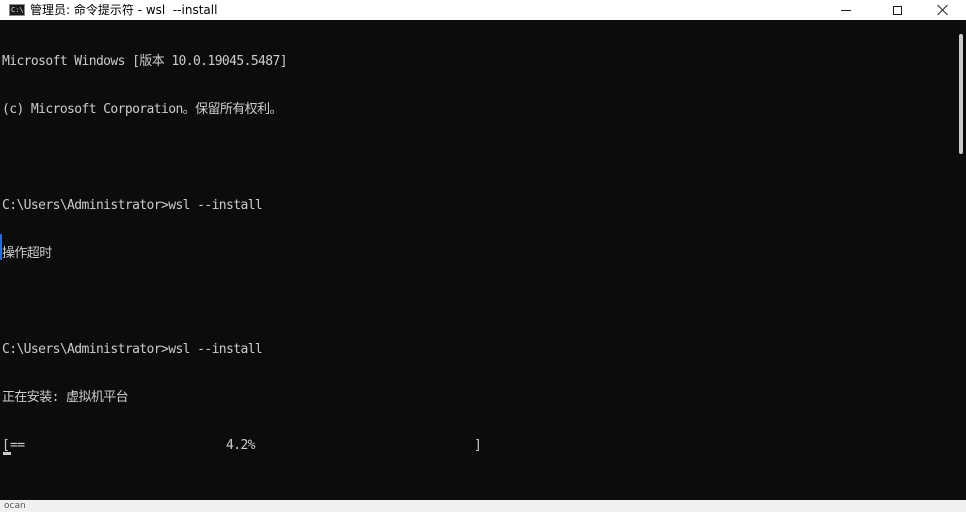 This screenshot has height=512, width=966. I want to click on scrollbar-thumb, so click(961, 94).